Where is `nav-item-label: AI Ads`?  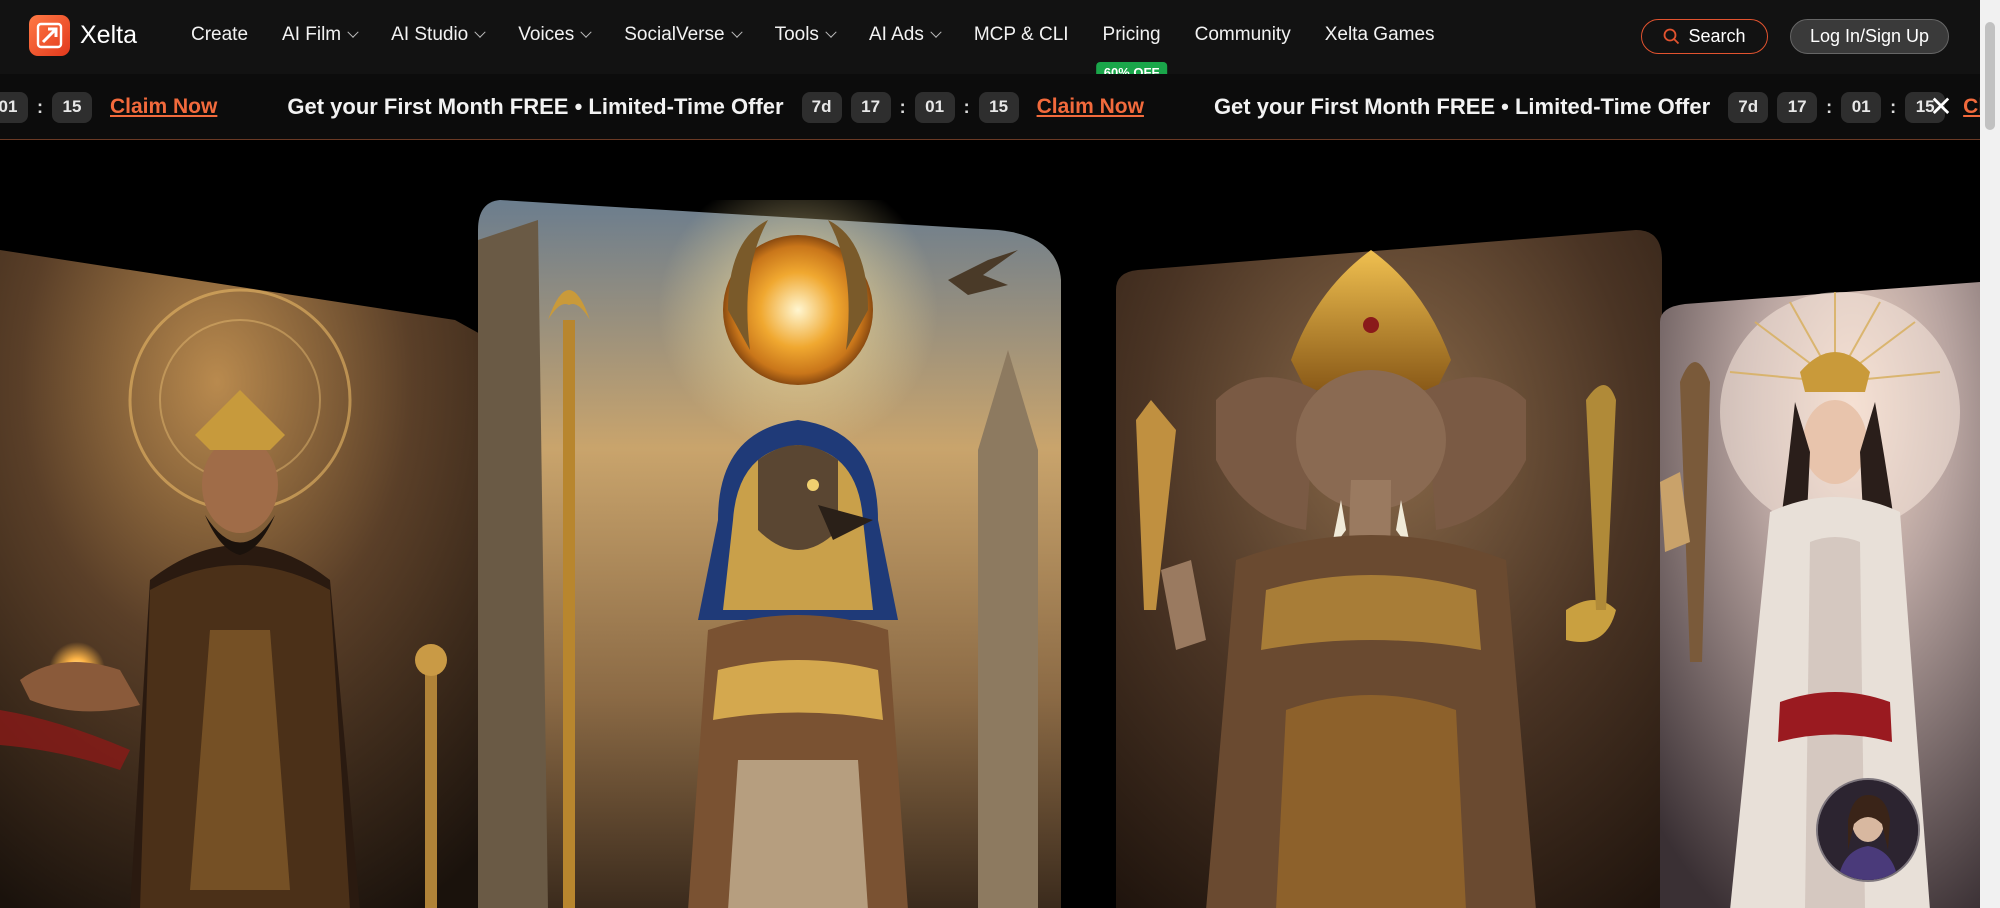
nav-item-label: AI Ads is located at coordinates (896, 34).